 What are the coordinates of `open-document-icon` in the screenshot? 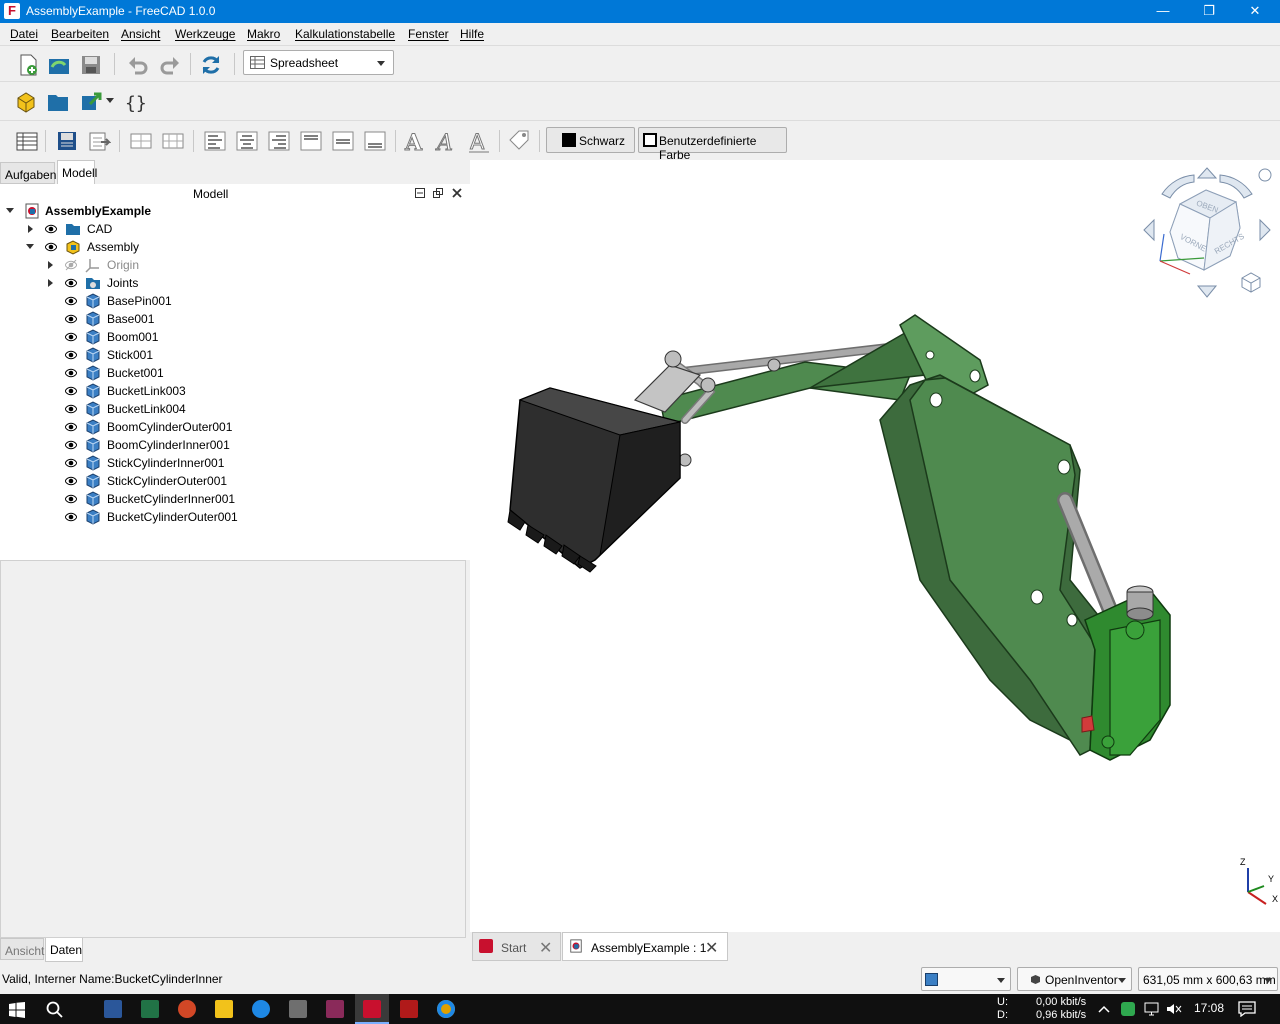 It's located at (59, 65).